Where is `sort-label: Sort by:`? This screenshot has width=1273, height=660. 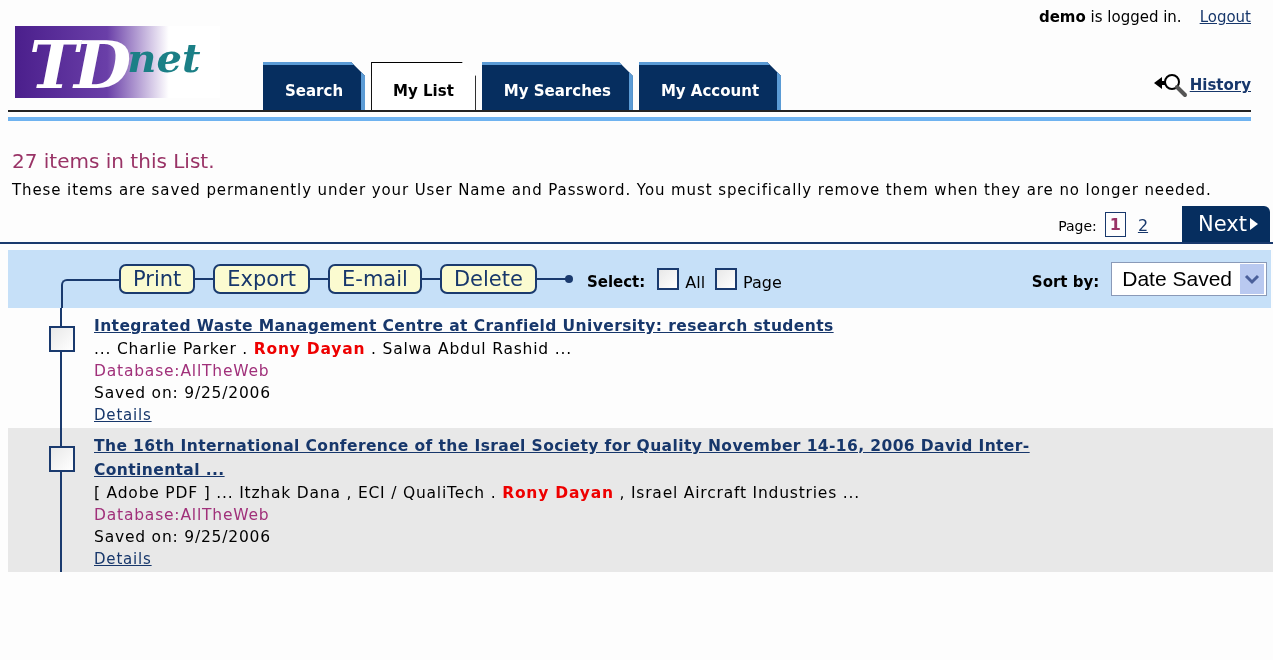
sort-label: Sort by: is located at coordinates (1065, 282).